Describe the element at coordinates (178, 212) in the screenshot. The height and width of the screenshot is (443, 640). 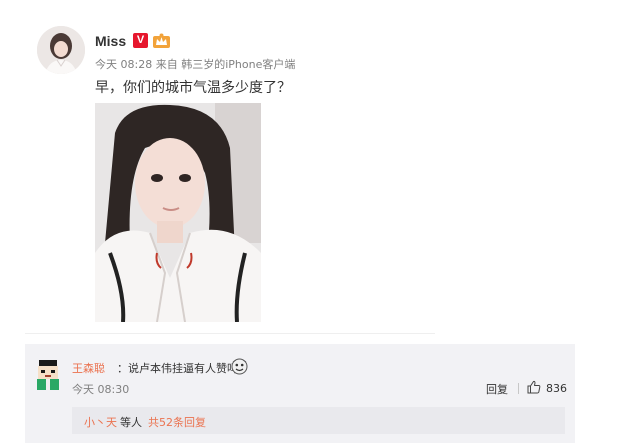
I see `post-photo` at that location.